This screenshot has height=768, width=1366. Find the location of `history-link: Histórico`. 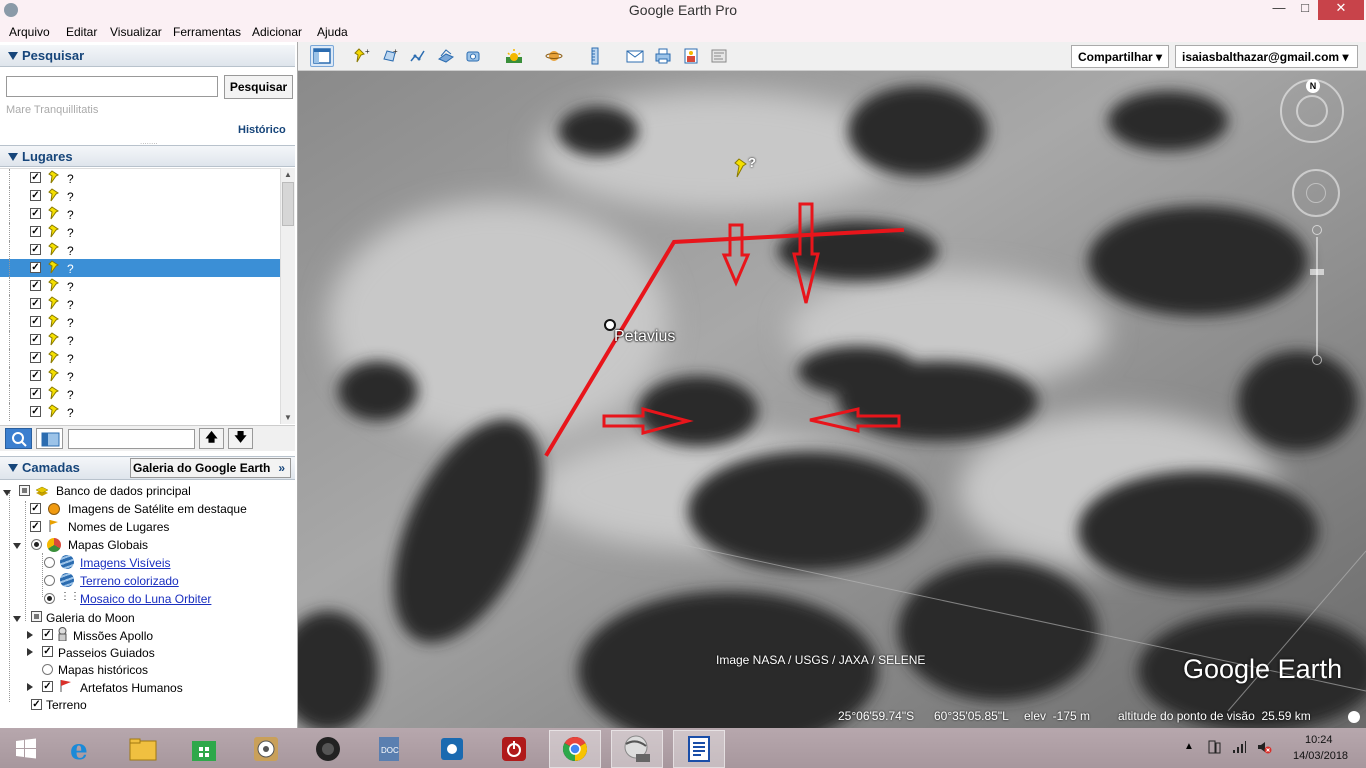

history-link: Histórico is located at coordinates (262, 130).